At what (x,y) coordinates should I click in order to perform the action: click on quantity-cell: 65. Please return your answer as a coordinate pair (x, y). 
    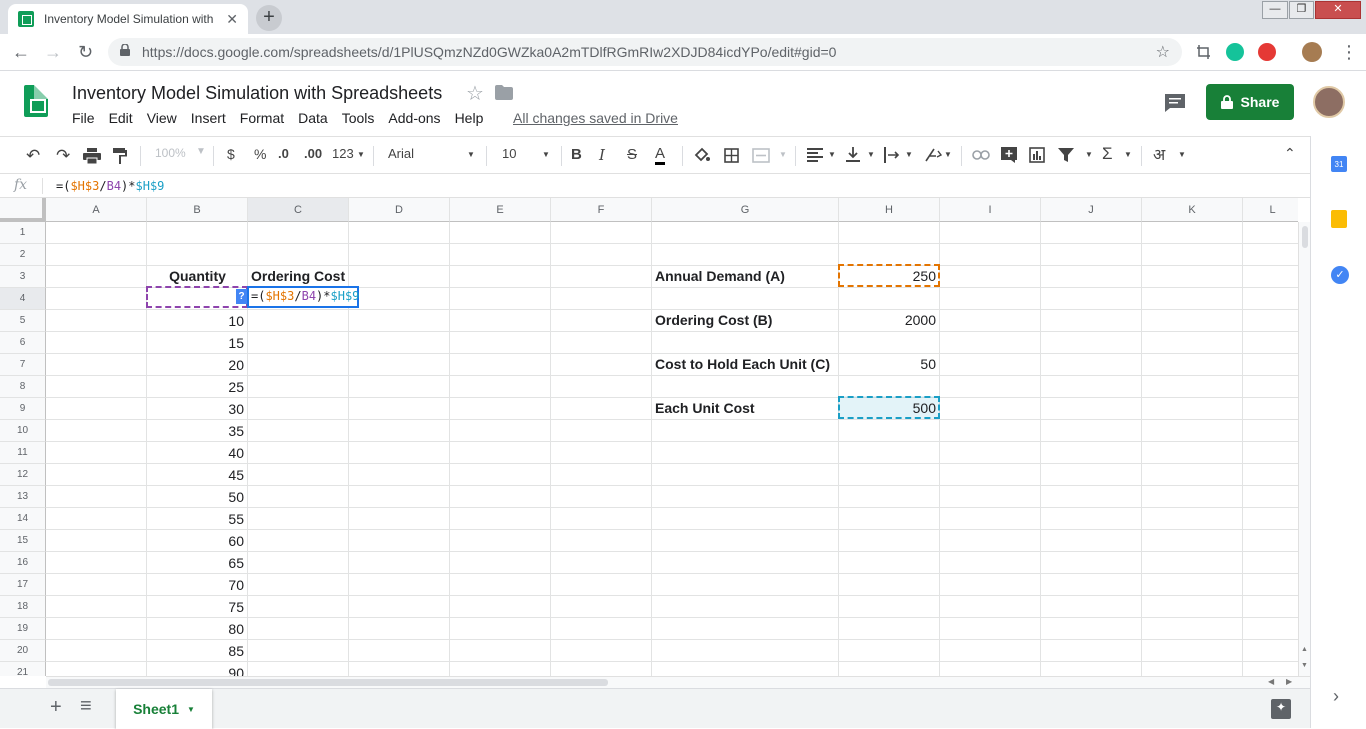
    Looking at the image, I should click on (197, 563).